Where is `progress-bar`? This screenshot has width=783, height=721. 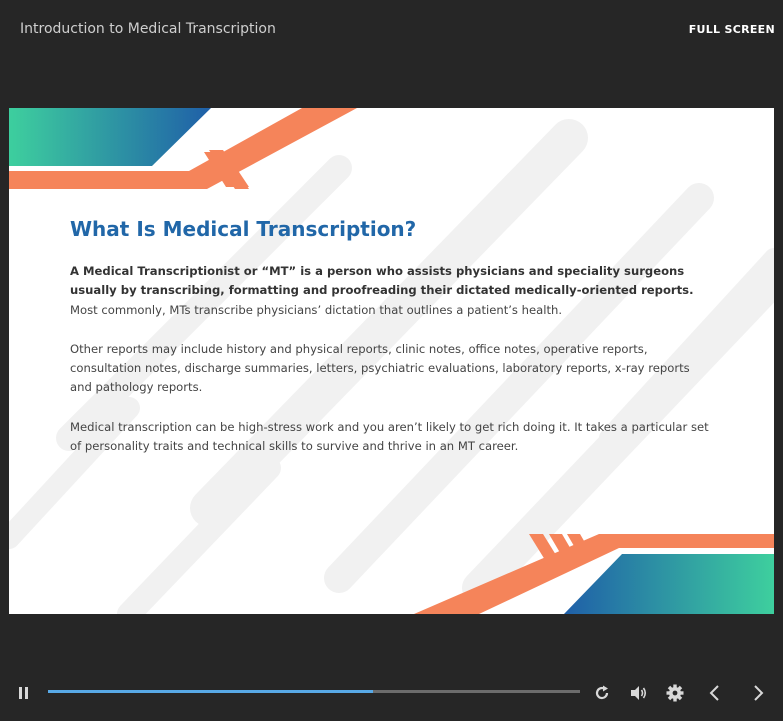
progress-bar is located at coordinates (314, 691).